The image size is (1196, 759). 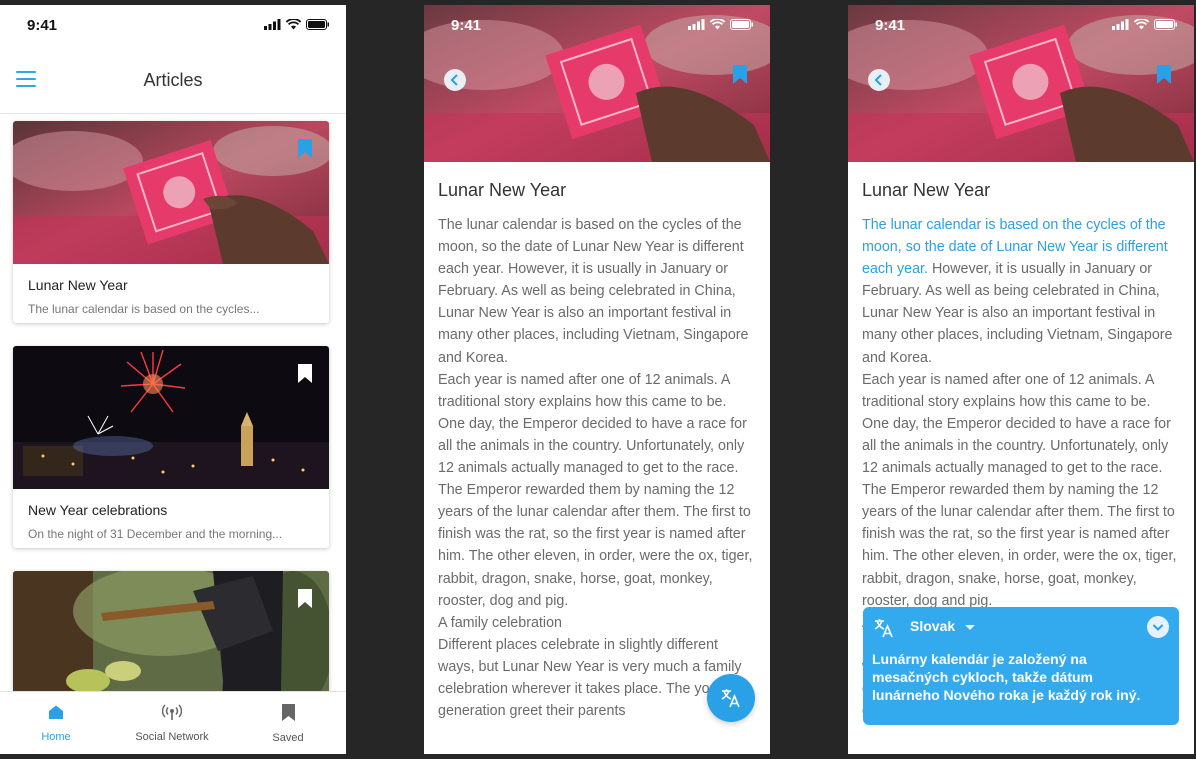 I want to click on language-selector: Slovak, so click(x=932, y=626).